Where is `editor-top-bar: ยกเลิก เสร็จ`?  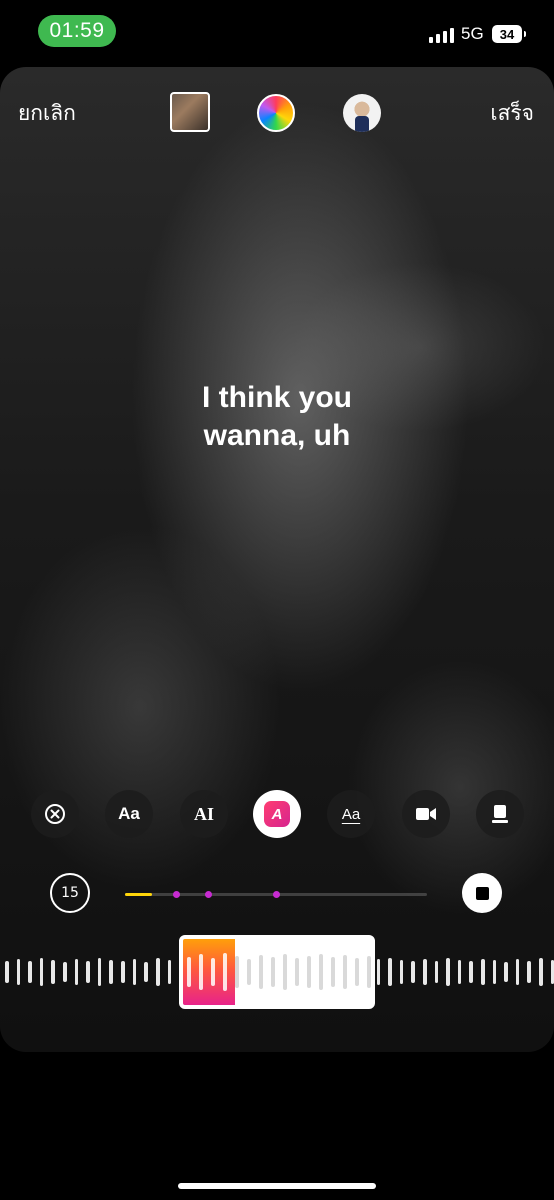 editor-top-bar: ยกเลิก เสร็จ is located at coordinates (277, 112).